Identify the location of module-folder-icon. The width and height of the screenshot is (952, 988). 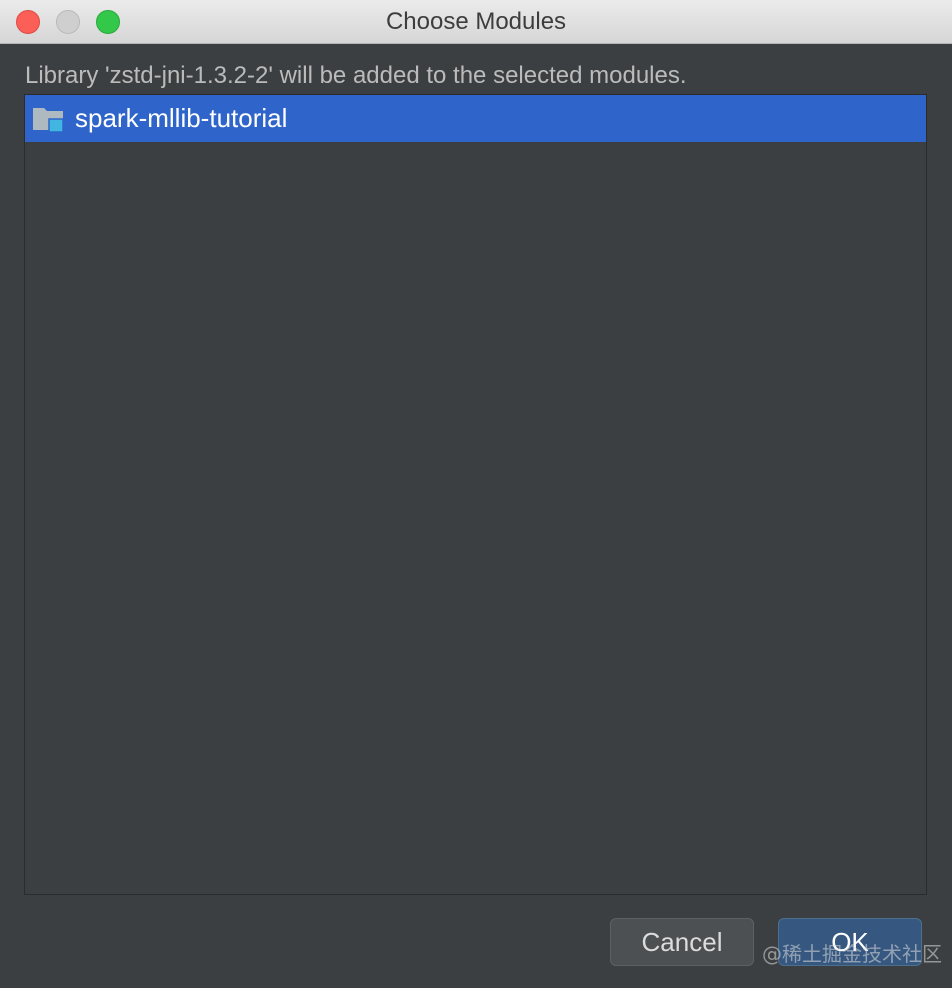
(48, 120).